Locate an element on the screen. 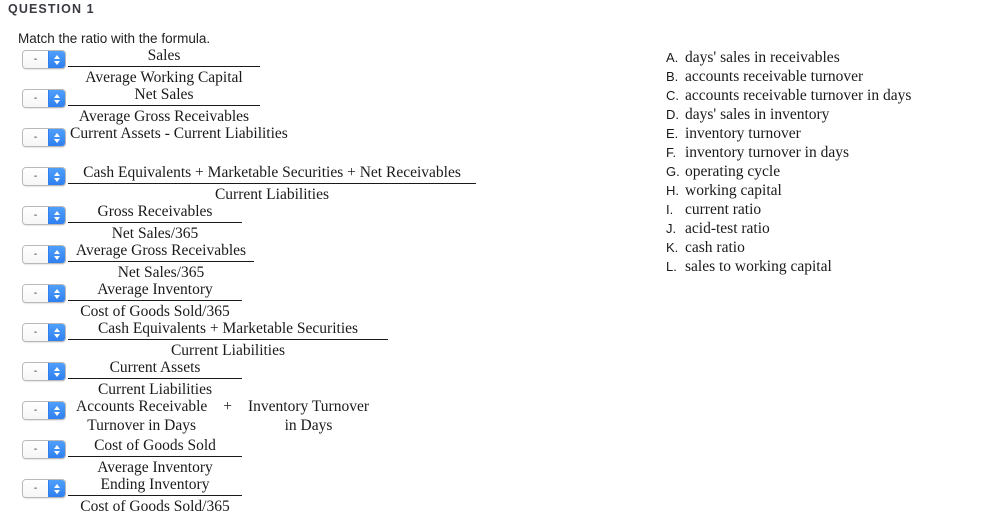 The image size is (999, 532). answer-choice-text: operating cycle is located at coordinates (733, 171).